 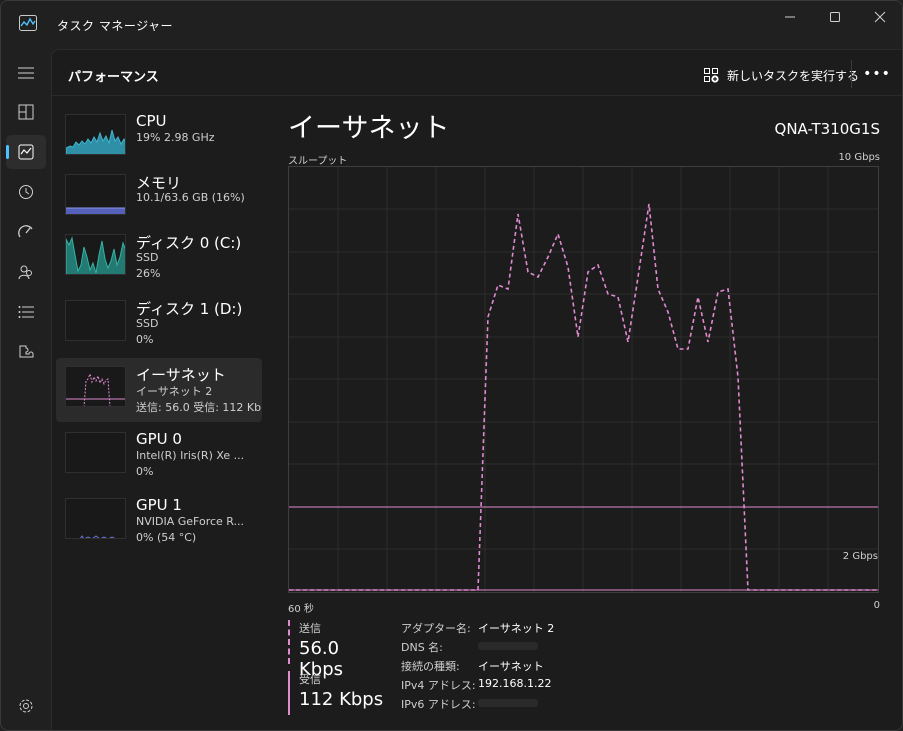 What do you see at coordinates (95, 386) in the screenshot?
I see `ethernet-thumbnail-graph` at bounding box center [95, 386].